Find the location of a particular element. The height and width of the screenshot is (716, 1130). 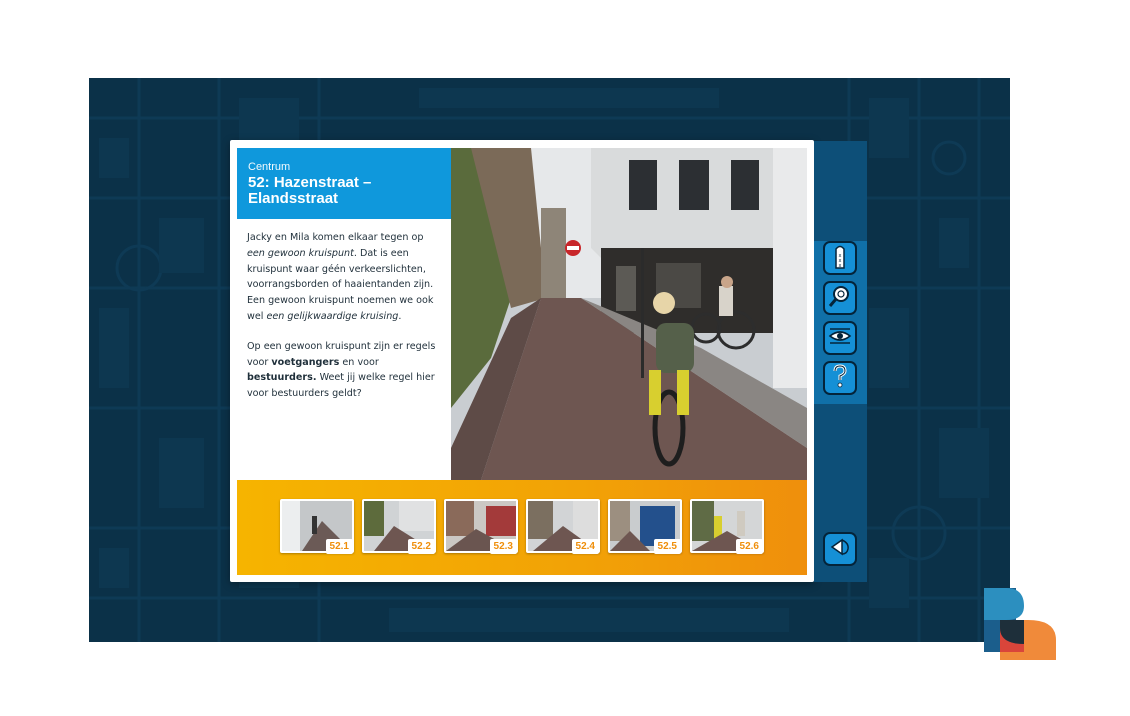

lesson-title: 52: Hazenstraat – Elandsstraat is located at coordinates (310, 190).